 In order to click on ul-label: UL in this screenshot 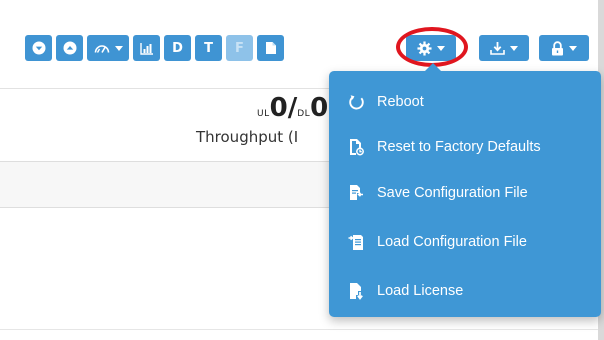, I will do `click(263, 114)`.